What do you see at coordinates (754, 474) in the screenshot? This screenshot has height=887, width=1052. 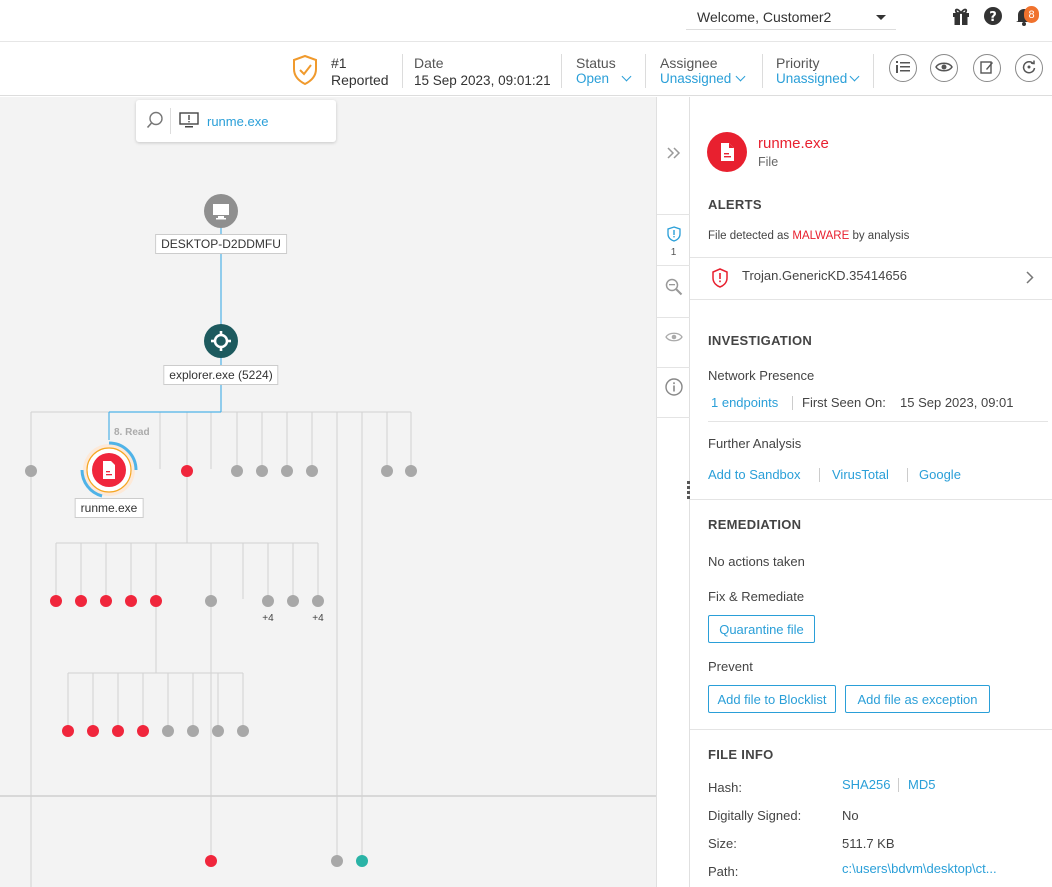 I see `add-to-sandbox-link: Add to Sandbox` at bounding box center [754, 474].